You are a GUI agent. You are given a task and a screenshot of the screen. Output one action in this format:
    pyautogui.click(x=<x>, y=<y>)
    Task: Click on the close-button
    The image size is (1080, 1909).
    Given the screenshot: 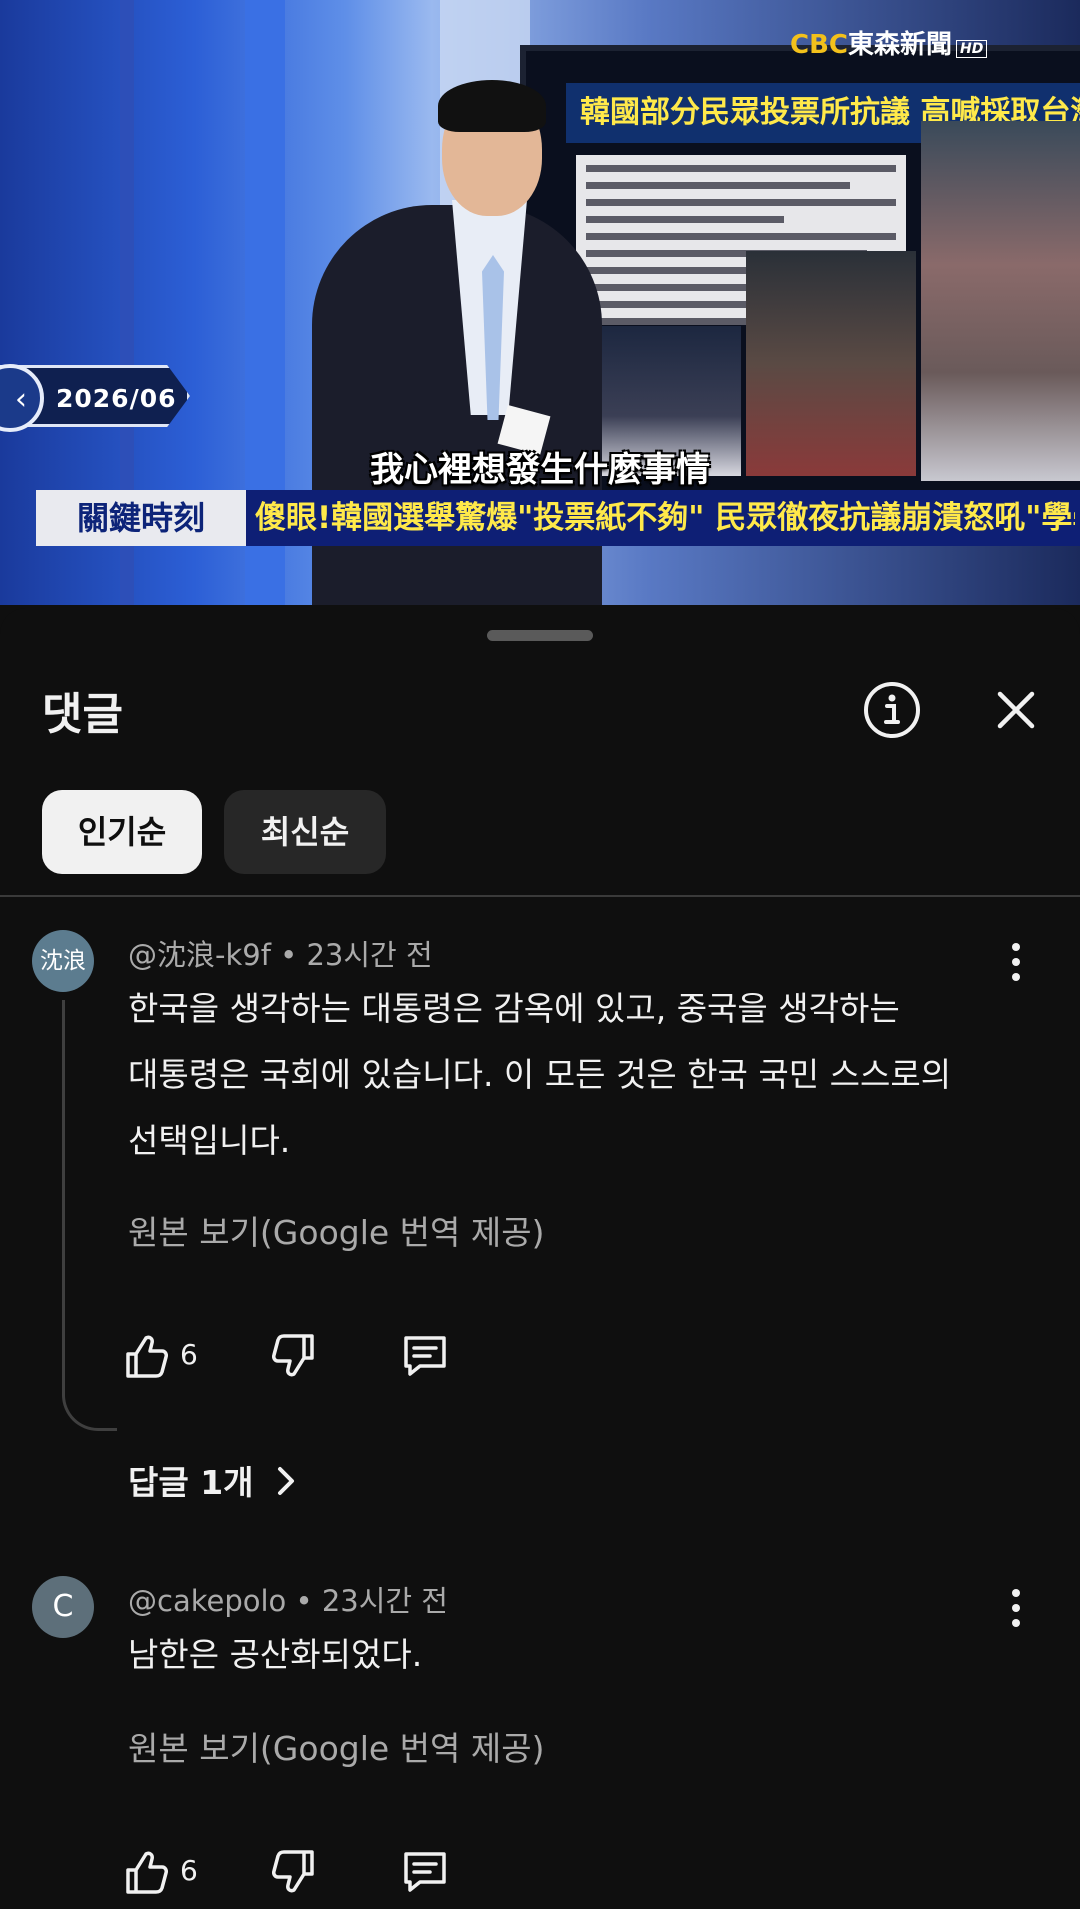 What is the action you would take?
    pyautogui.click(x=1016, y=710)
    